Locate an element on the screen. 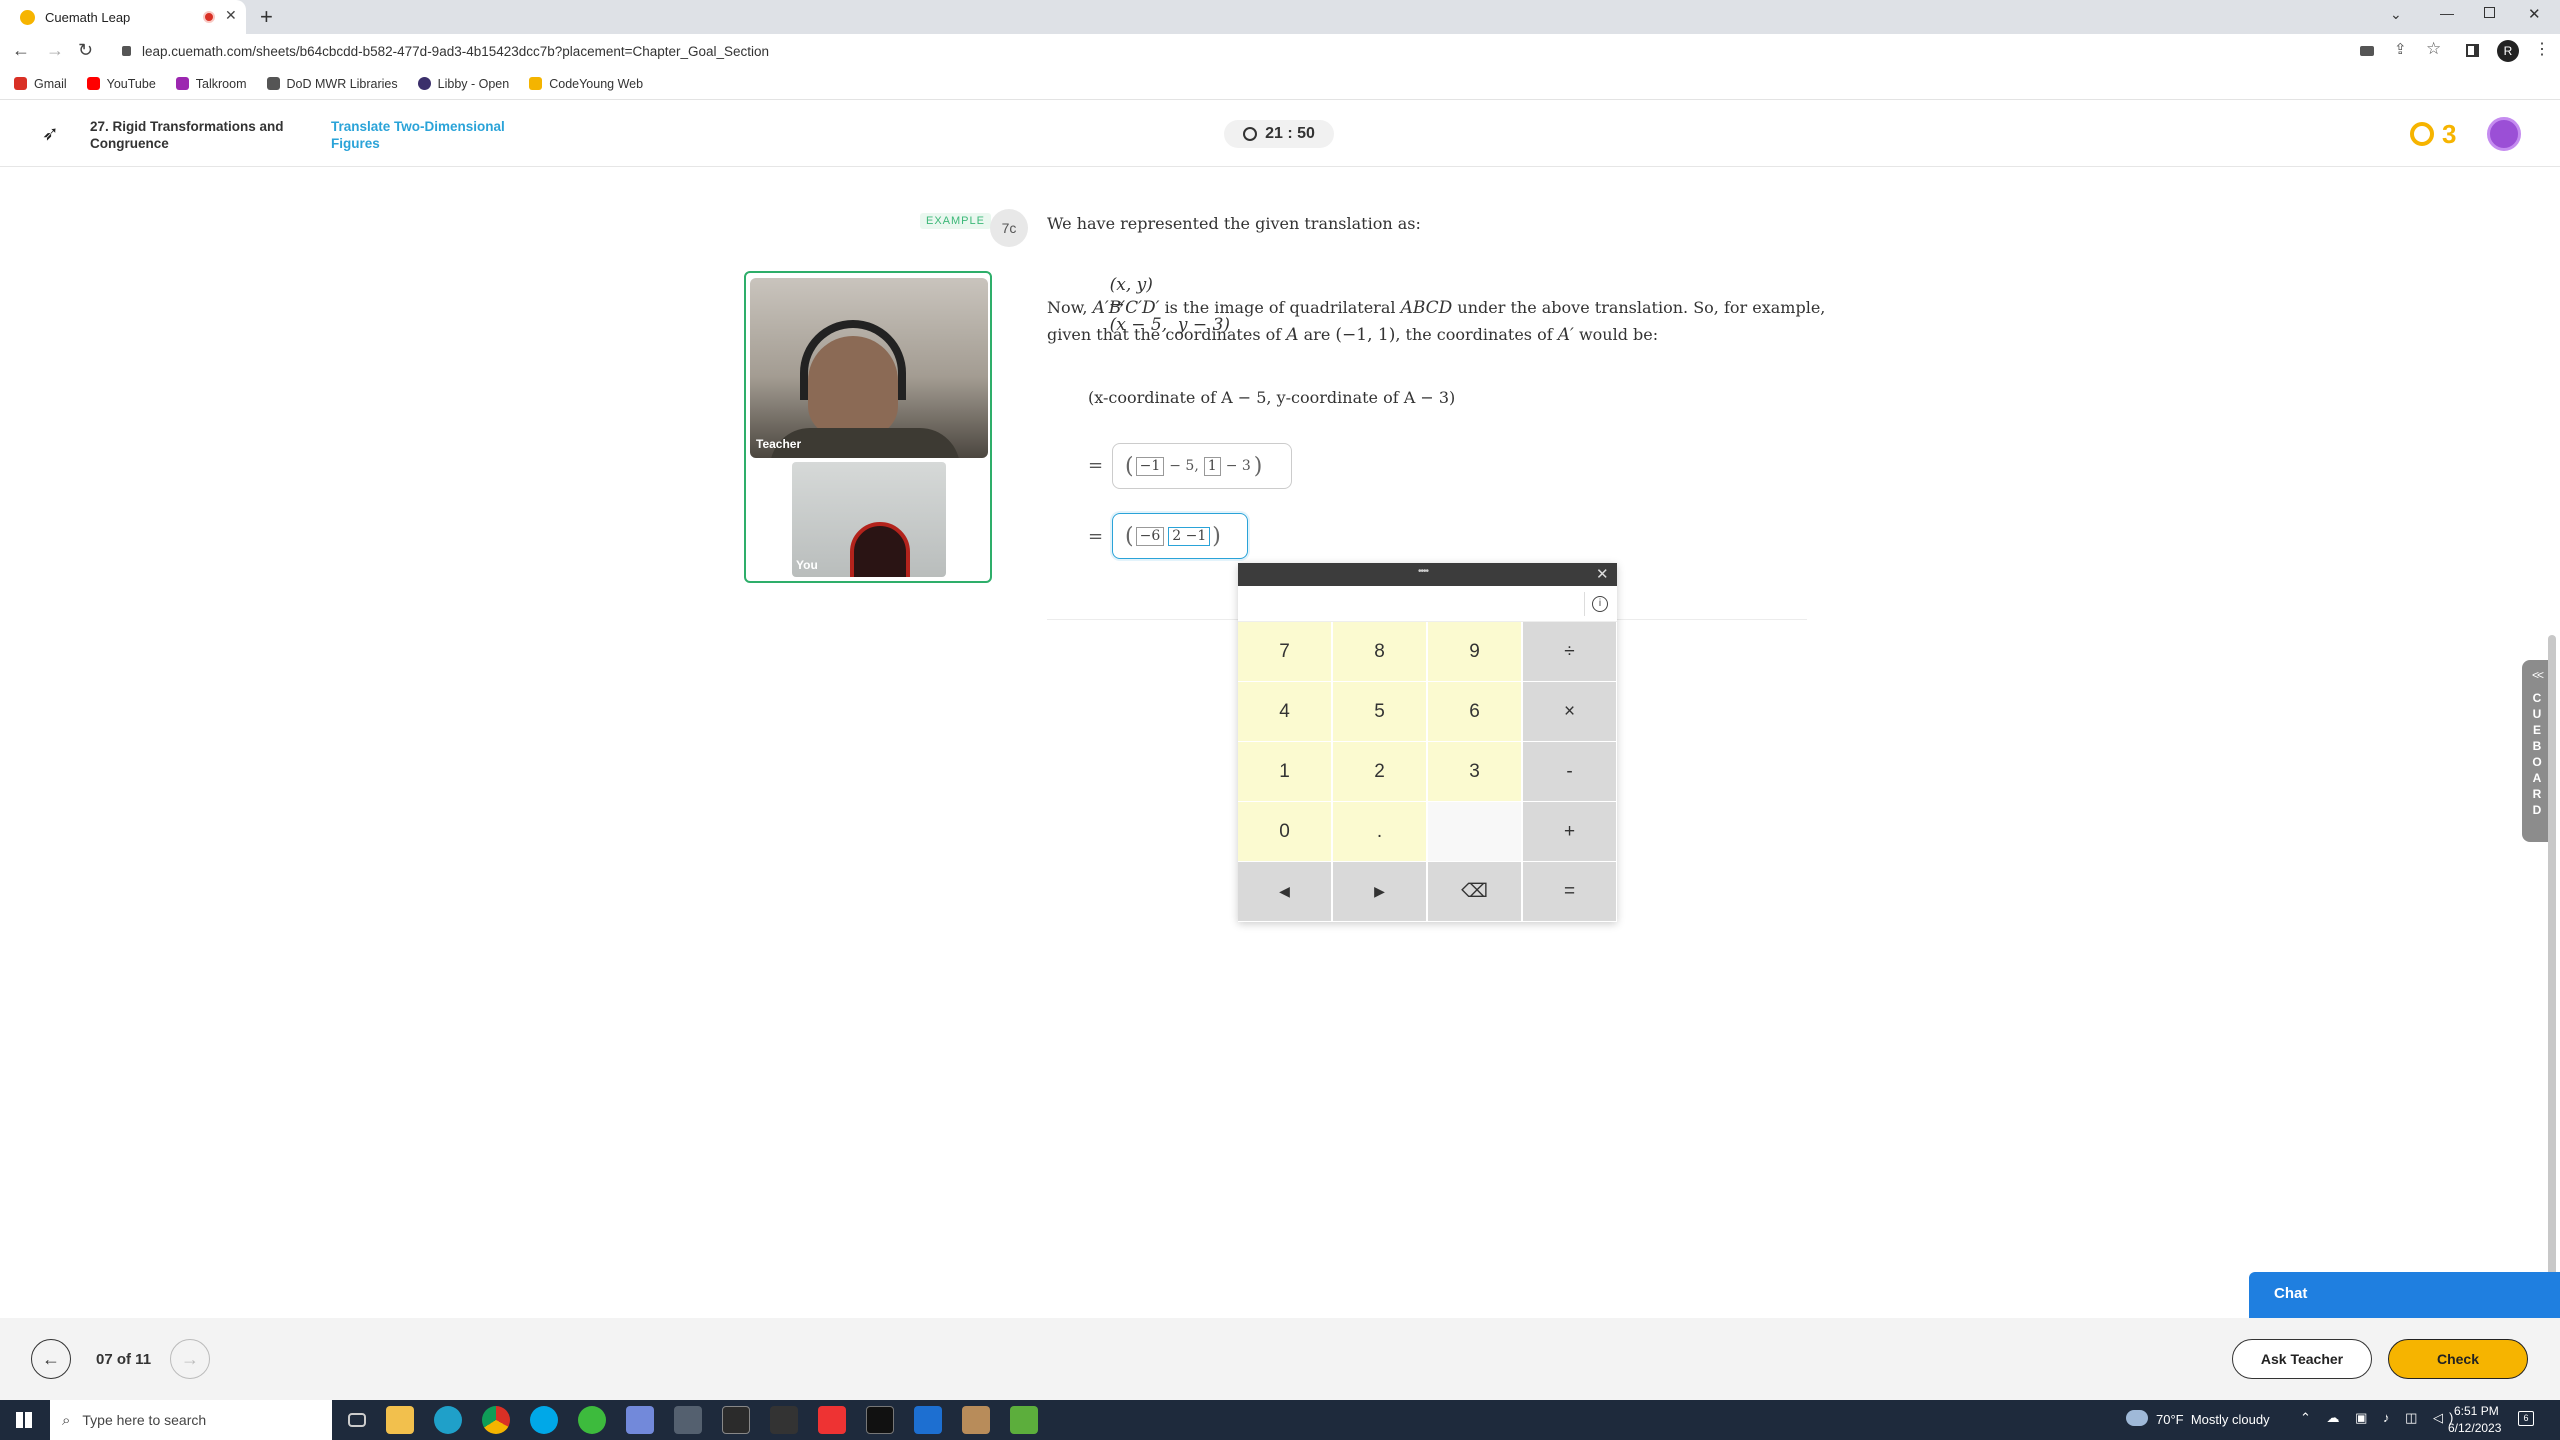 This screenshot has width=2560, height=1440. chapter-title: 27. Rigid Transformations and Congruence is located at coordinates (190, 135).